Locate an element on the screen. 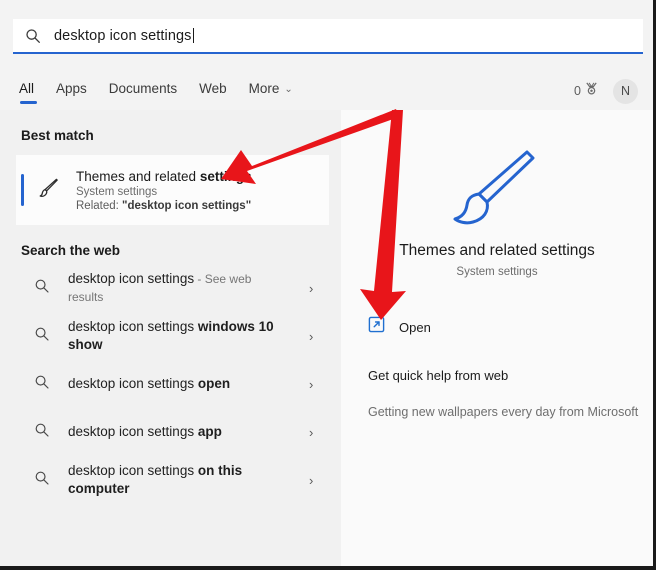 This screenshot has height=570, width=656. open-button: Open is located at coordinates (510, 327).